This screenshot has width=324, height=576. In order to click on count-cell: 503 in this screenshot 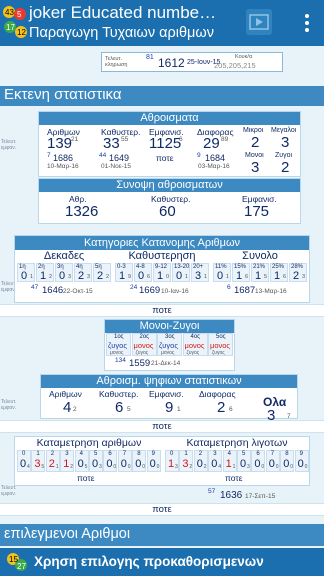, I will do `click(96, 461)`.